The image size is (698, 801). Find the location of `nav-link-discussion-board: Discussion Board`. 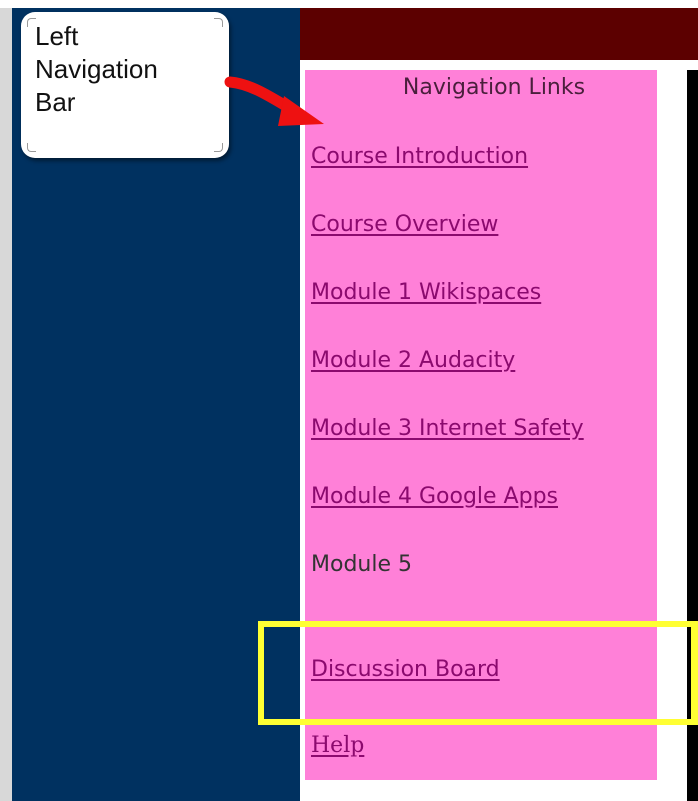

nav-link-discussion-board: Discussion Board is located at coordinates (405, 670).